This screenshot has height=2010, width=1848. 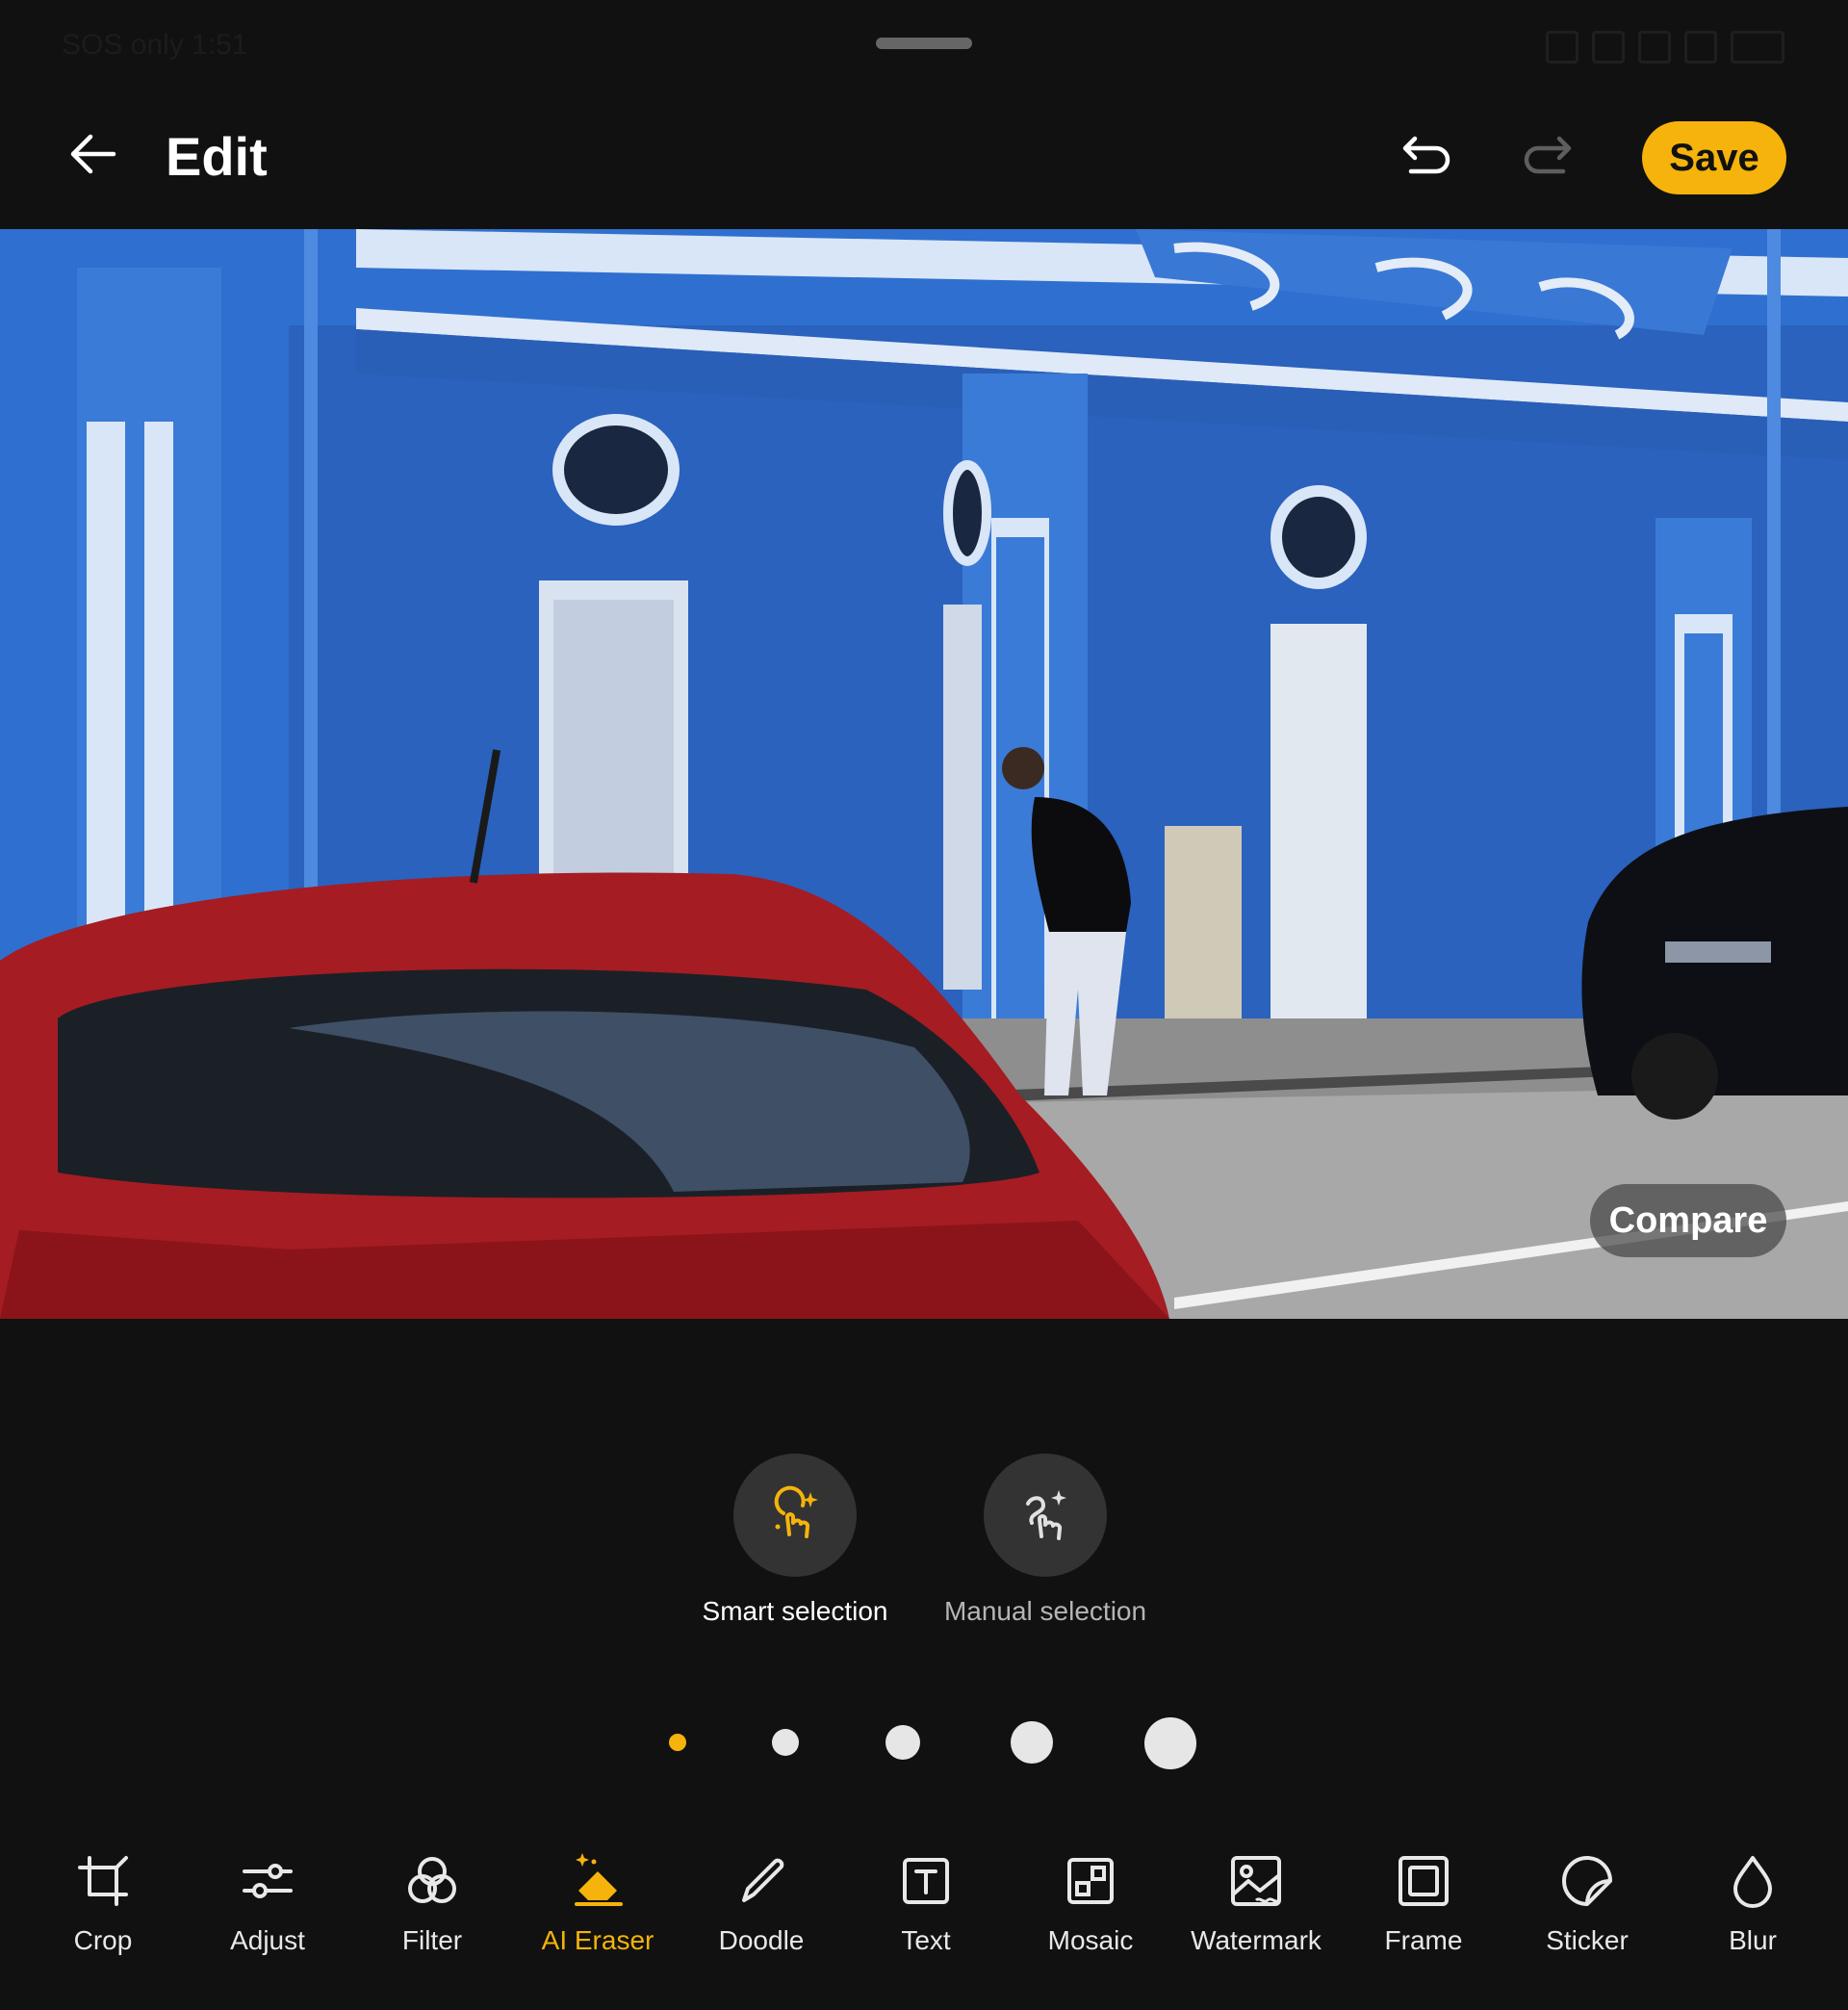 I want to click on wifi-icon, so click(x=1654, y=47).